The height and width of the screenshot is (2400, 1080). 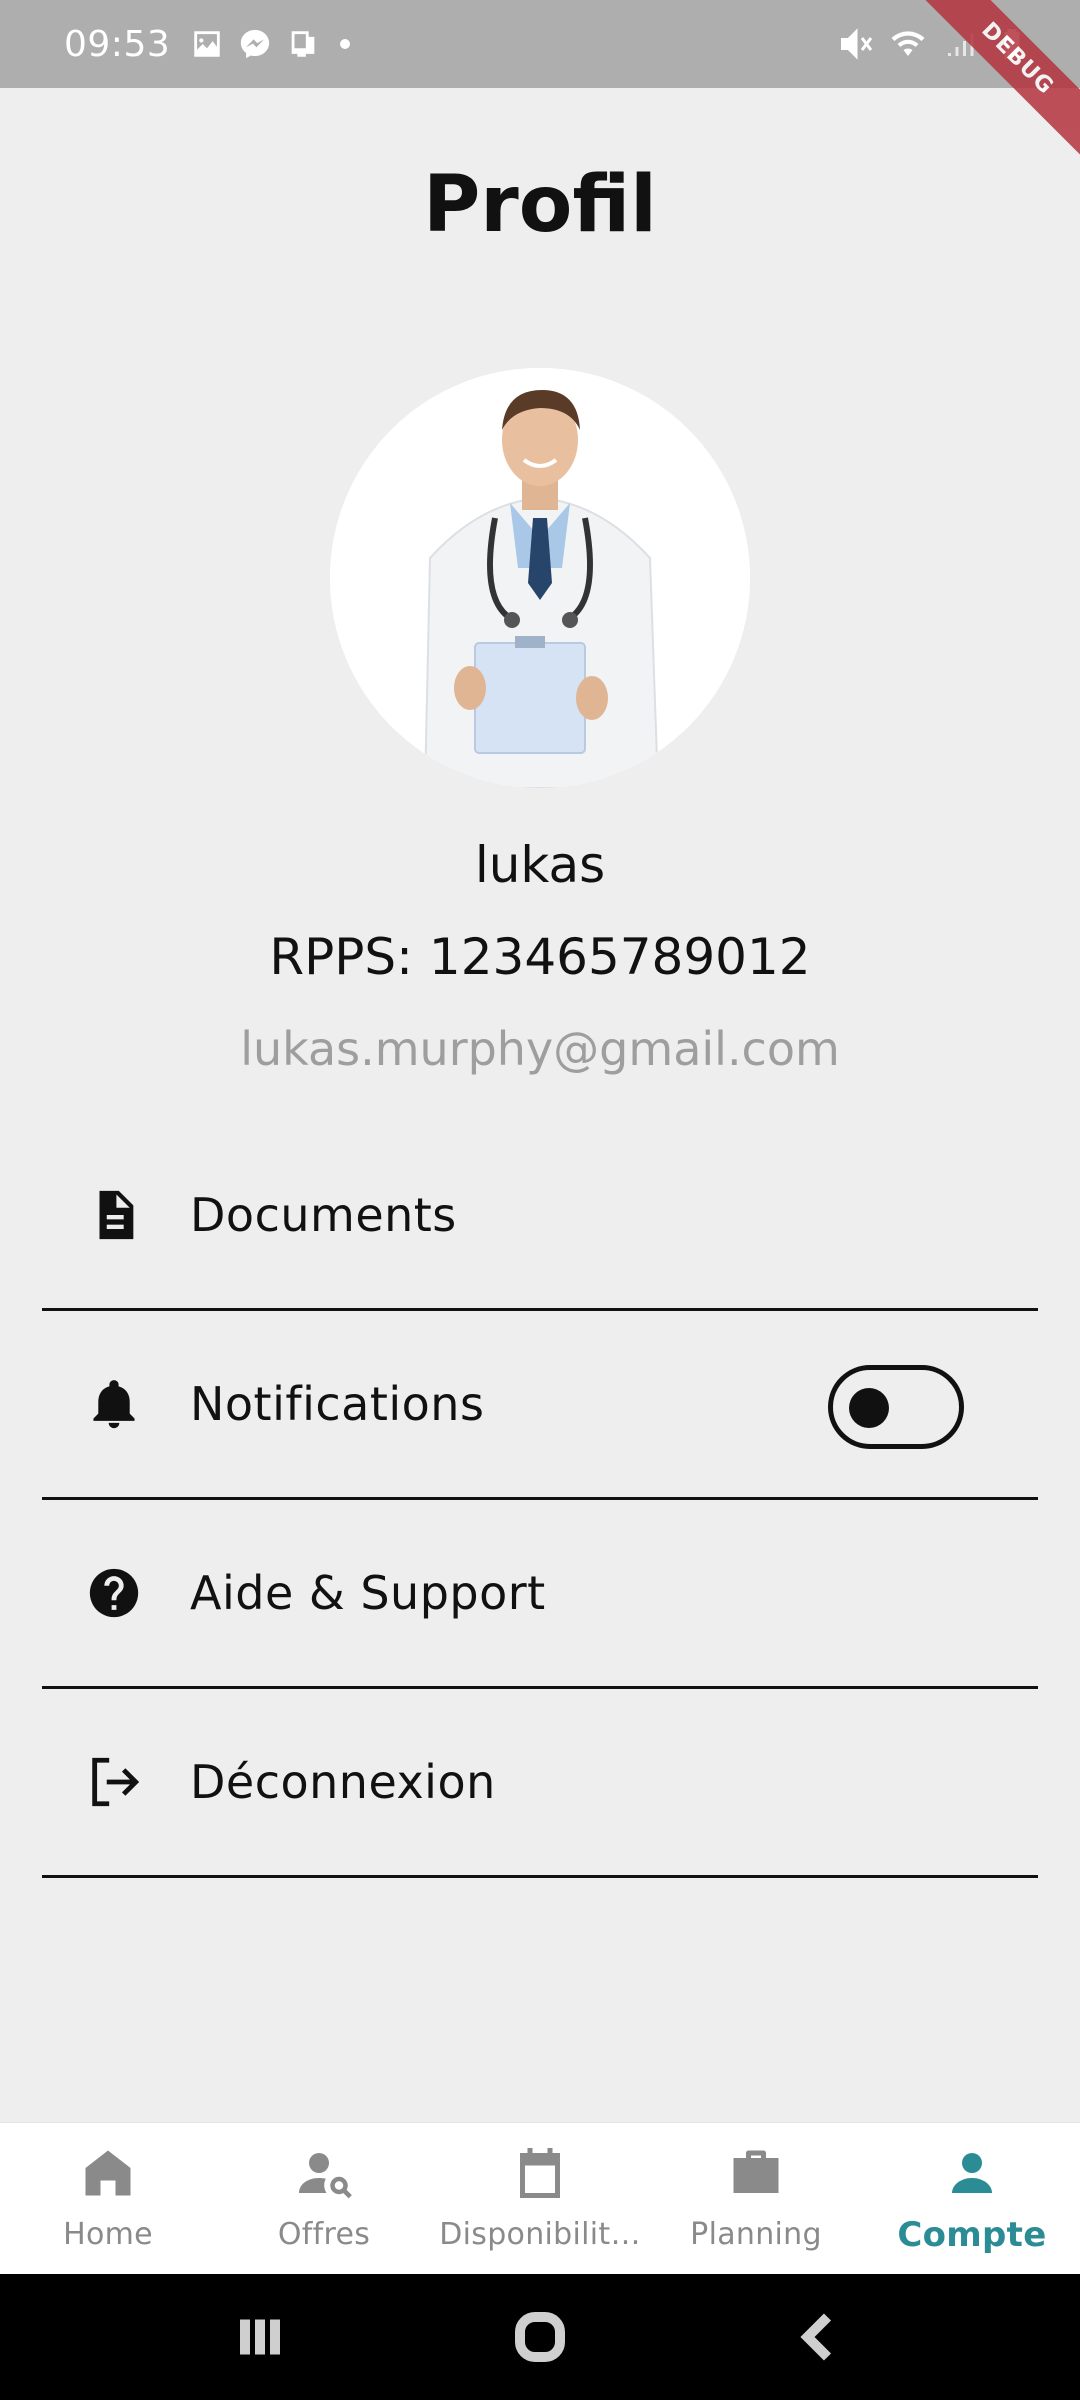 I want to click on user-rpps: RPPS: 123465789012, so click(x=540, y=957).